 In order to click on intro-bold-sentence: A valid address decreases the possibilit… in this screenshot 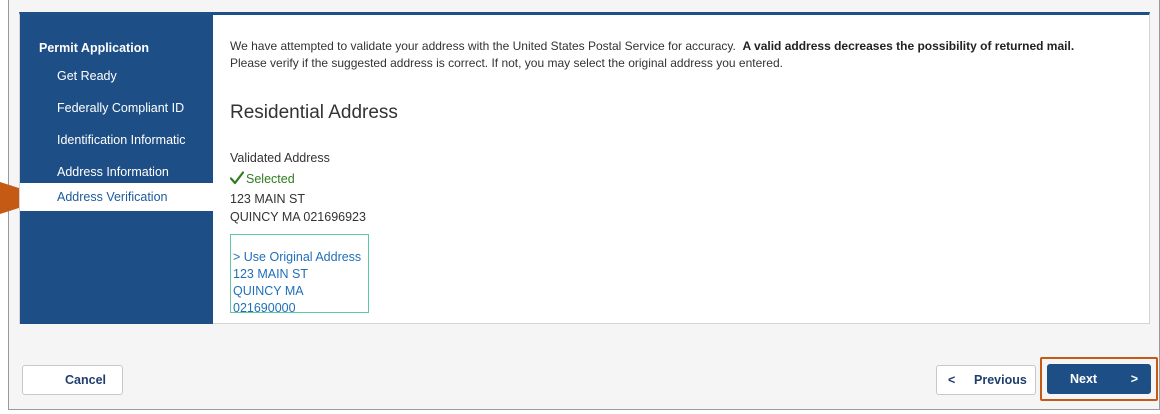, I will do `click(908, 46)`.